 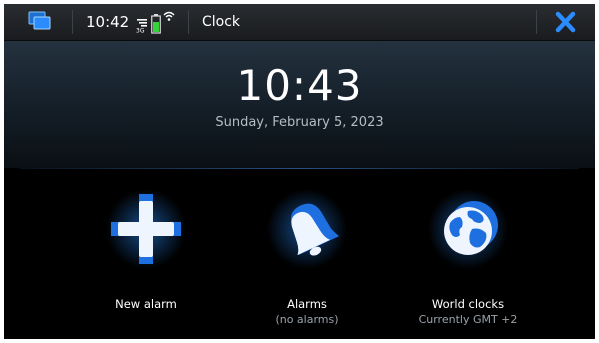 What do you see at coordinates (299, 85) in the screenshot?
I see `current-time: 10:43` at bounding box center [299, 85].